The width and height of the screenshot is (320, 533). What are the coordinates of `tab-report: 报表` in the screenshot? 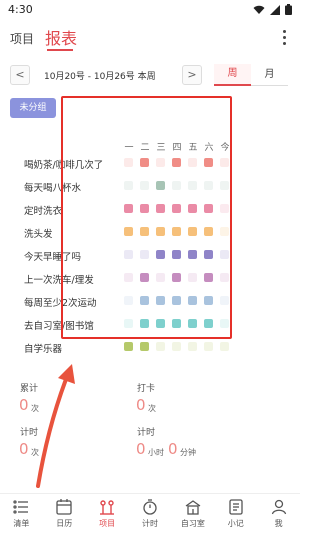 It's located at (61, 37).